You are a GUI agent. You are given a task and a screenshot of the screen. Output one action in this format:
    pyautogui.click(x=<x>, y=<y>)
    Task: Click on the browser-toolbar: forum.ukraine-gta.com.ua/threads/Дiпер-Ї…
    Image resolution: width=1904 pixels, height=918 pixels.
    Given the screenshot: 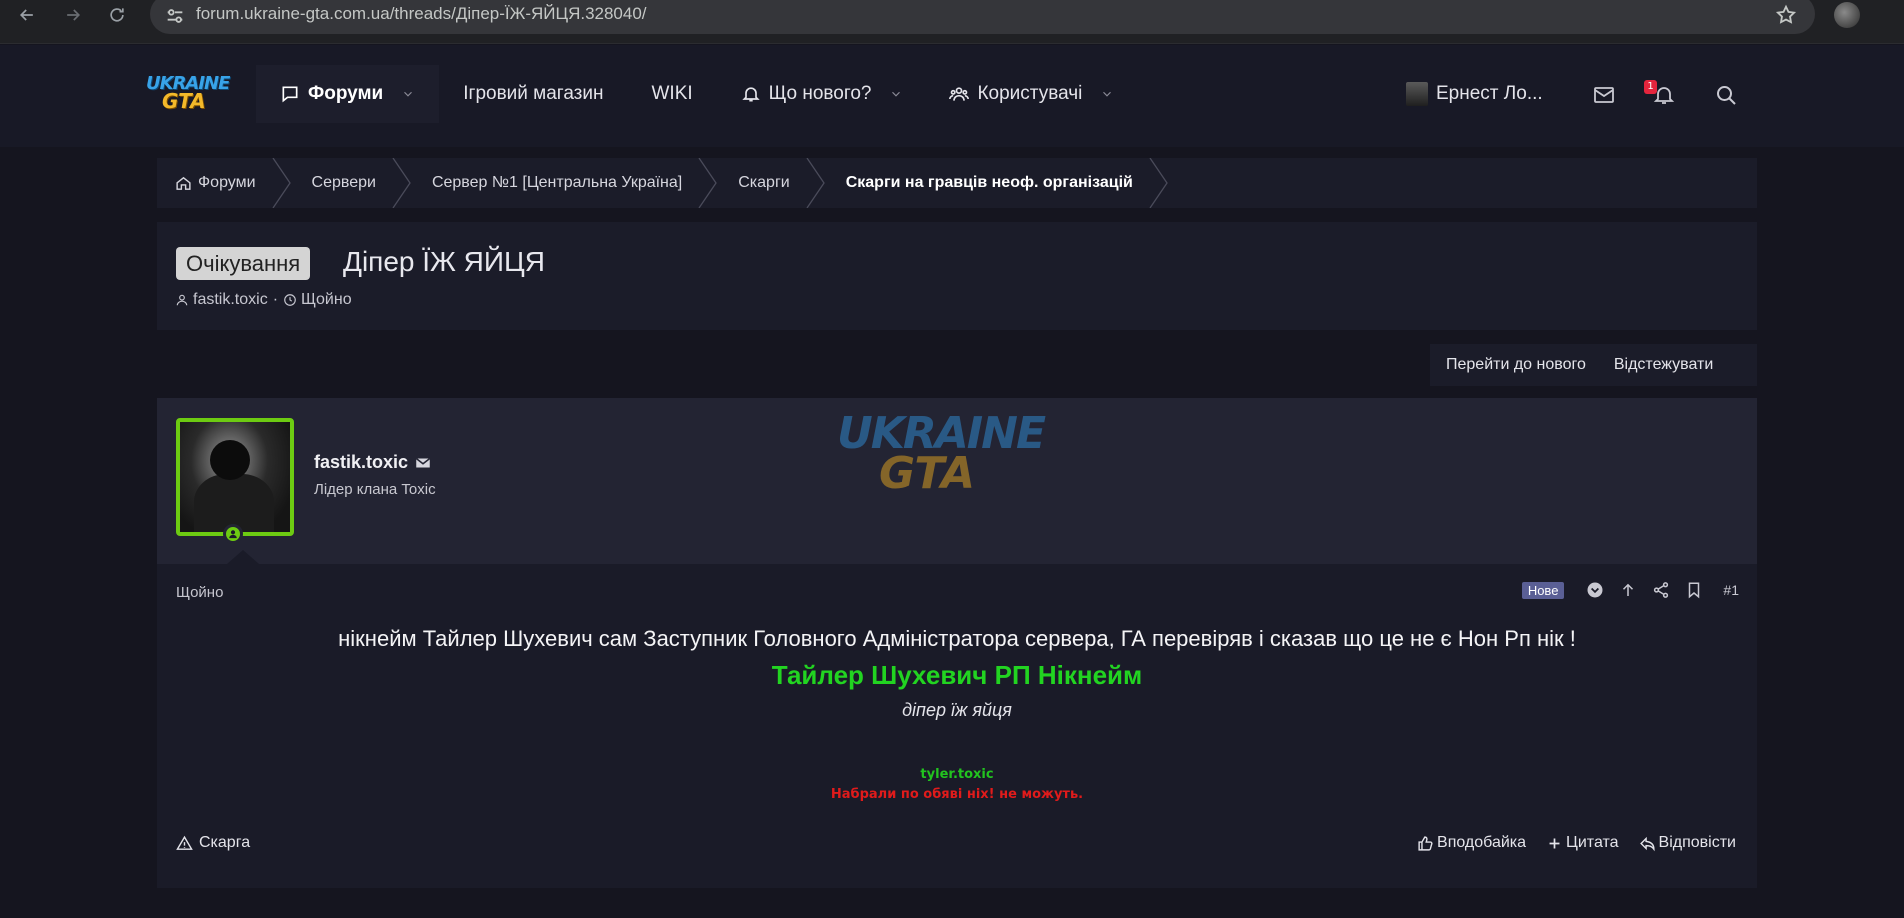 What is the action you would take?
    pyautogui.click(x=952, y=22)
    